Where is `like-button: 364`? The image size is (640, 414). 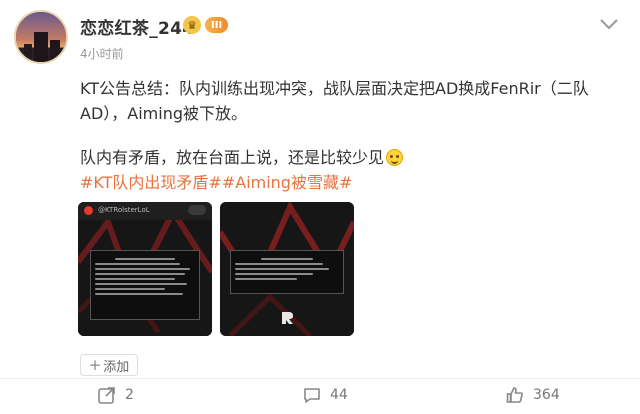
like-button: 364 is located at coordinates (532, 395).